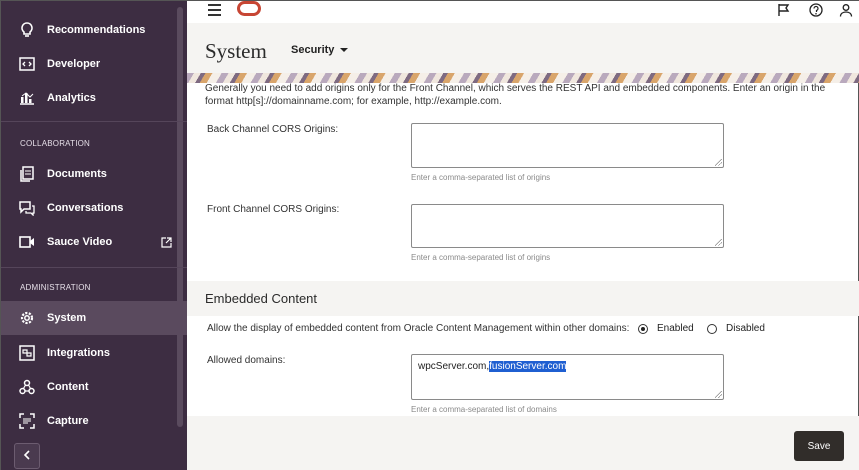 The height and width of the screenshot is (470, 859). Describe the element at coordinates (567, 145) in the screenshot. I see `back-channel-origins-input` at that location.